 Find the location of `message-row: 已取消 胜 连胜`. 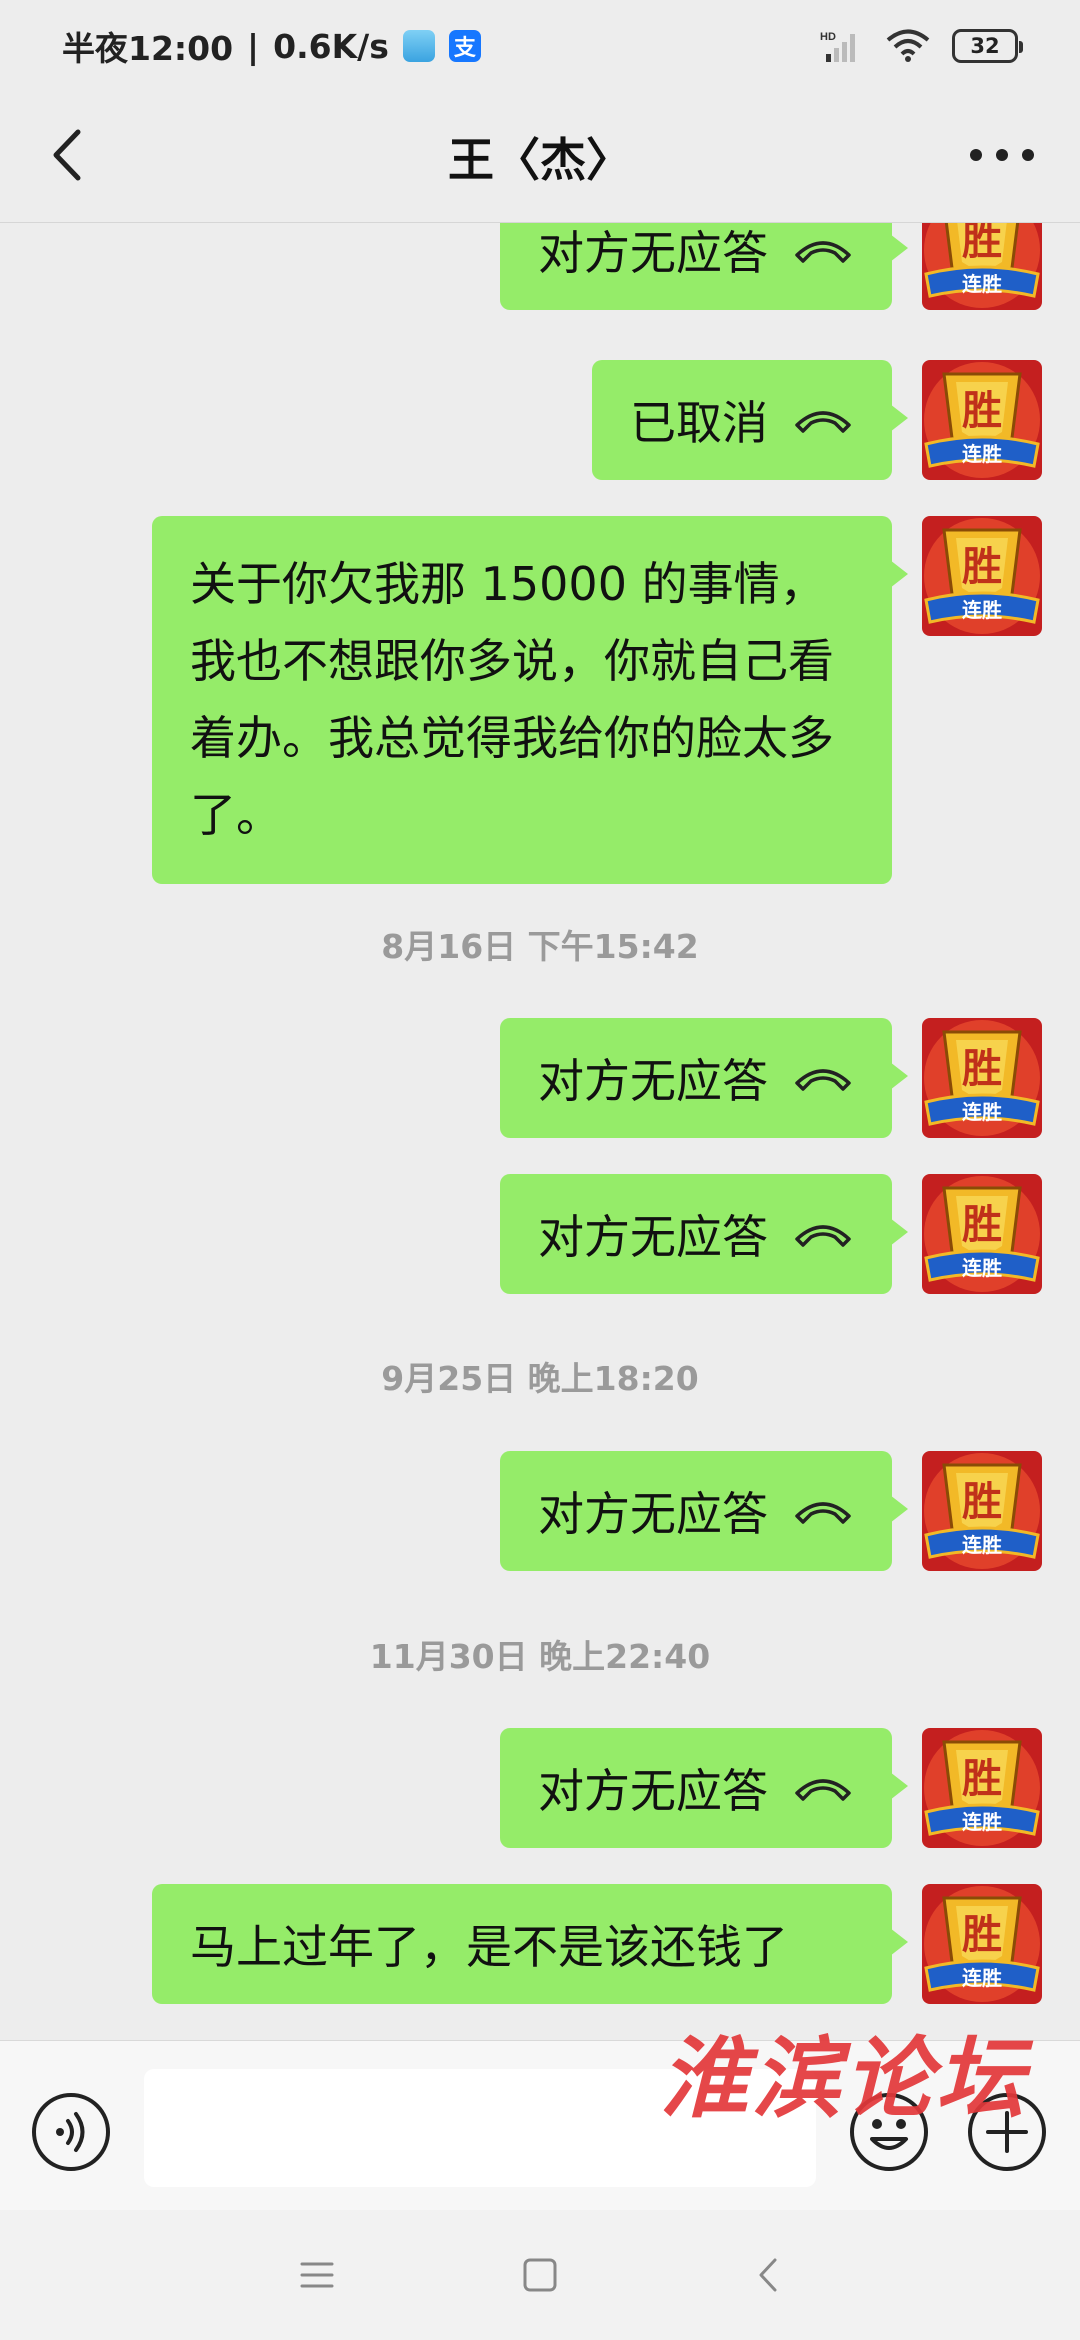

message-row: 已取消 胜 连胜 is located at coordinates (817, 420).